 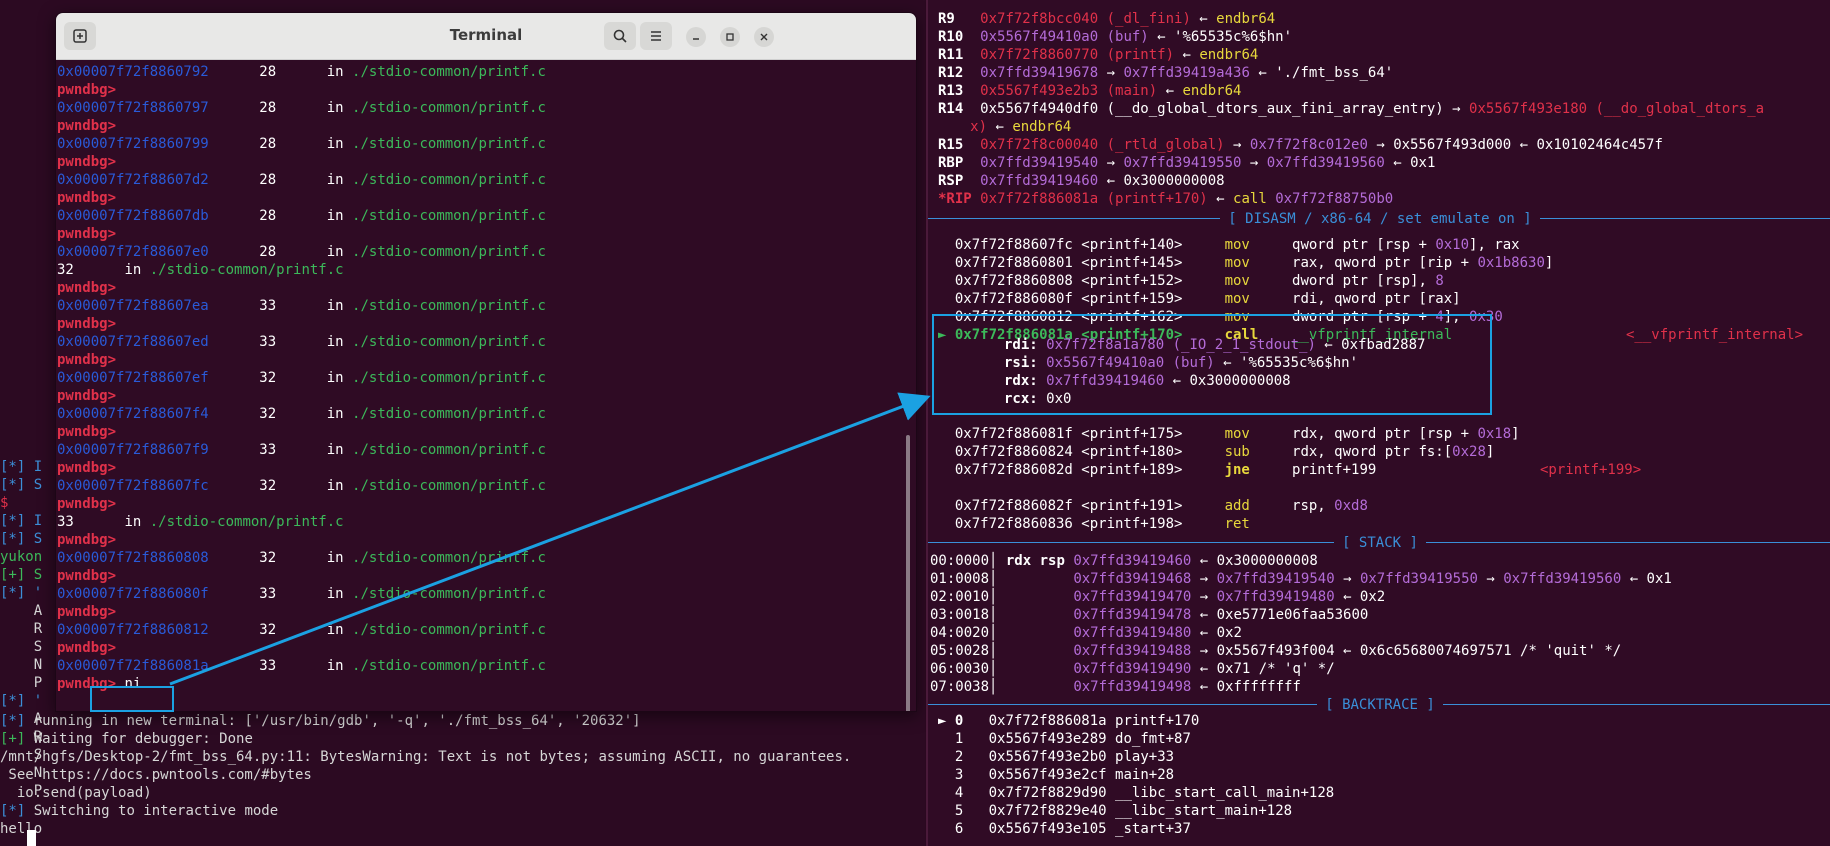 What do you see at coordinates (1039, 181) in the screenshot?
I see `register-value: 0x7ffd39419460` at bounding box center [1039, 181].